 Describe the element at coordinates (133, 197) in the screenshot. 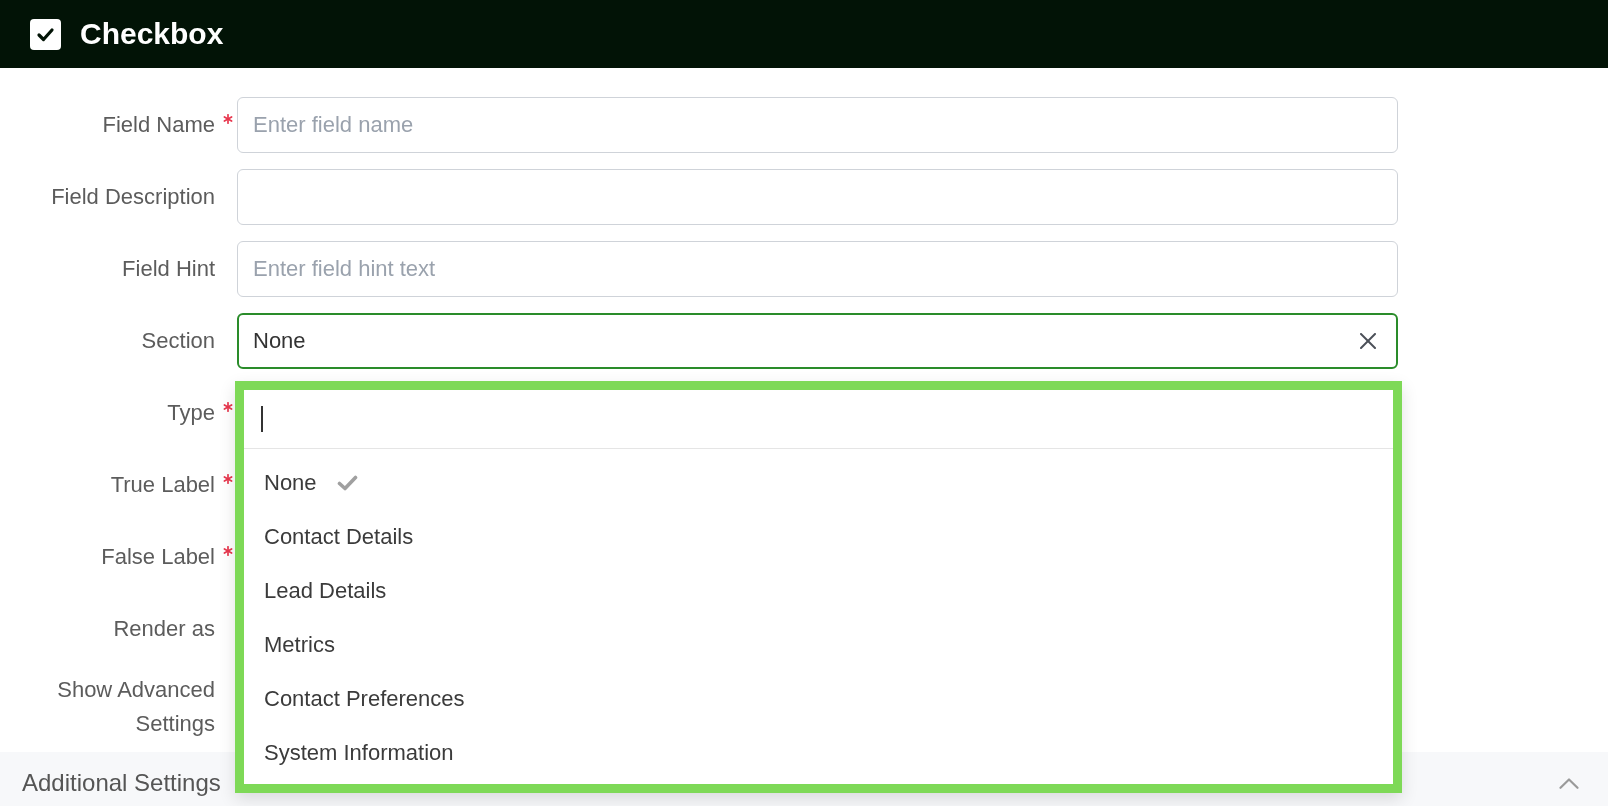

I see `field-label: Field Description` at that location.